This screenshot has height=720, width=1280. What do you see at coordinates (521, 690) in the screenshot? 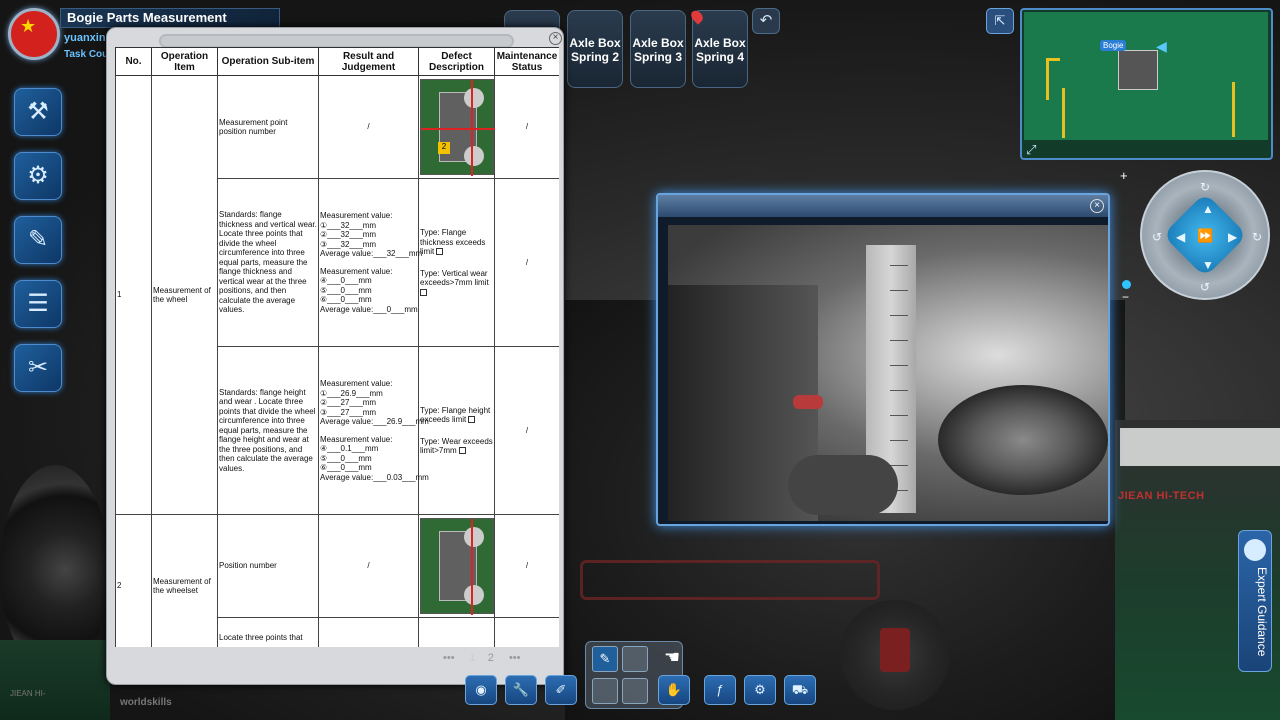
I see `wrench-icon: 🔧` at bounding box center [521, 690].